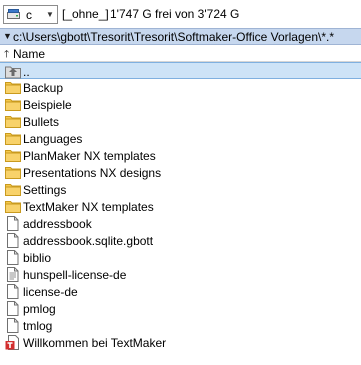 The image size is (361, 365). What do you see at coordinates (180, 53) in the screenshot?
I see `column-header: 🡑 Name` at bounding box center [180, 53].